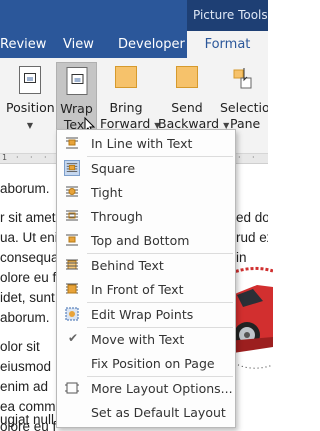 The height and width of the screenshot is (431, 320). I want to click on selection-pane-label-1: Selection, so click(244, 107).